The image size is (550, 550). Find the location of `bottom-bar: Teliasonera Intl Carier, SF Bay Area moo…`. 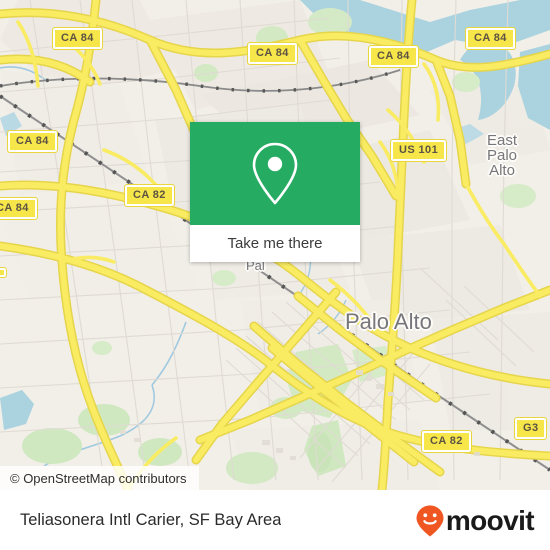

bottom-bar: Teliasonera Intl Carier, SF Bay Area moo… is located at coordinates (275, 520).